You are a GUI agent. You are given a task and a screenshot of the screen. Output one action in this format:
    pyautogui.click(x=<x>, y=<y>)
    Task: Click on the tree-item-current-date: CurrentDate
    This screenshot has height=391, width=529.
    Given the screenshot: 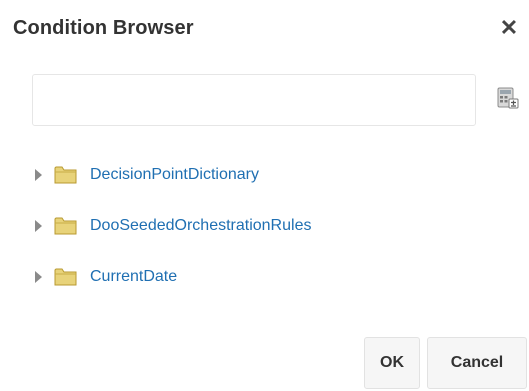 What is the action you would take?
    pyautogui.click(x=173, y=277)
    